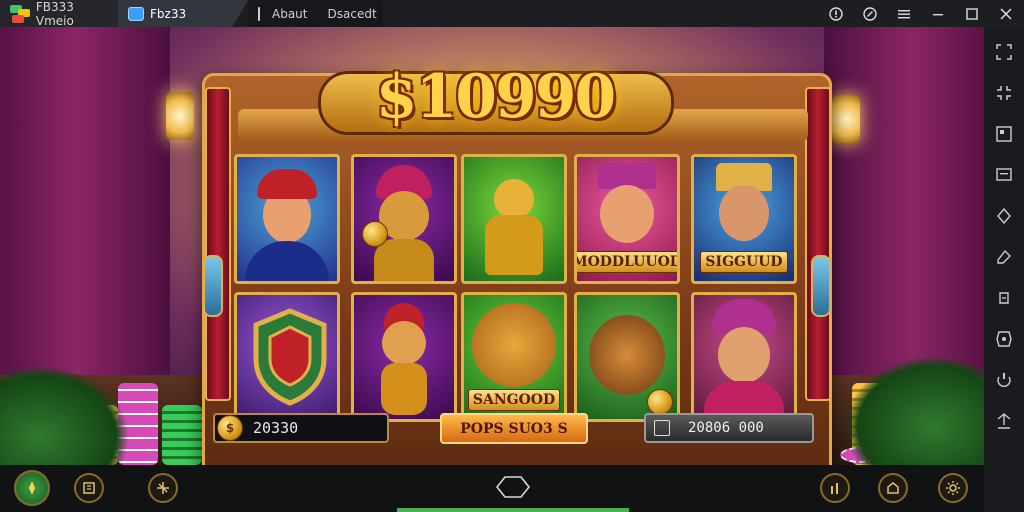 The width and height of the screenshot is (1024, 512). What do you see at coordinates (513, 487) in the screenshot?
I see `home-icon` at bounding box center [513, 487].